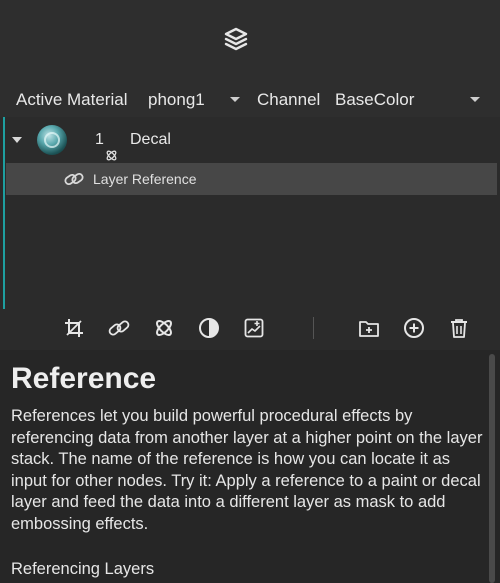 This screenshot has width=500, height=583. What do you see at coordinates (83, 569) in the screenshot?
I see `help-subheading: Referencing Layers` at bounding box center [83, 569].